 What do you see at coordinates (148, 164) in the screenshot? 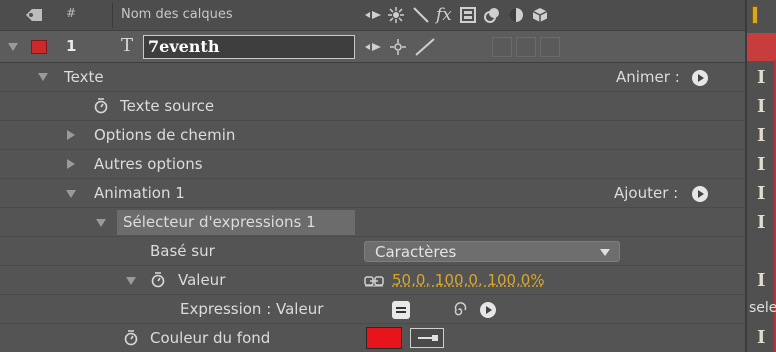
I see `autres-options-label: Autres options` at bounding box center [148, 164].